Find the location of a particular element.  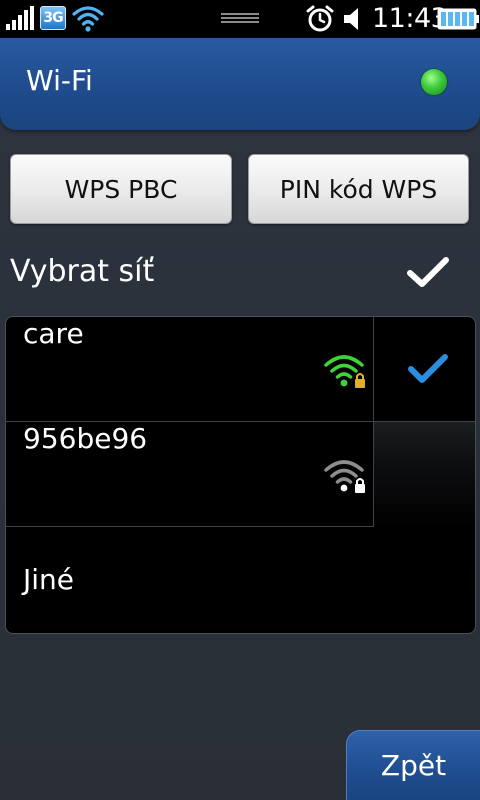

wifi-icon is located at coordinates (88, 19).